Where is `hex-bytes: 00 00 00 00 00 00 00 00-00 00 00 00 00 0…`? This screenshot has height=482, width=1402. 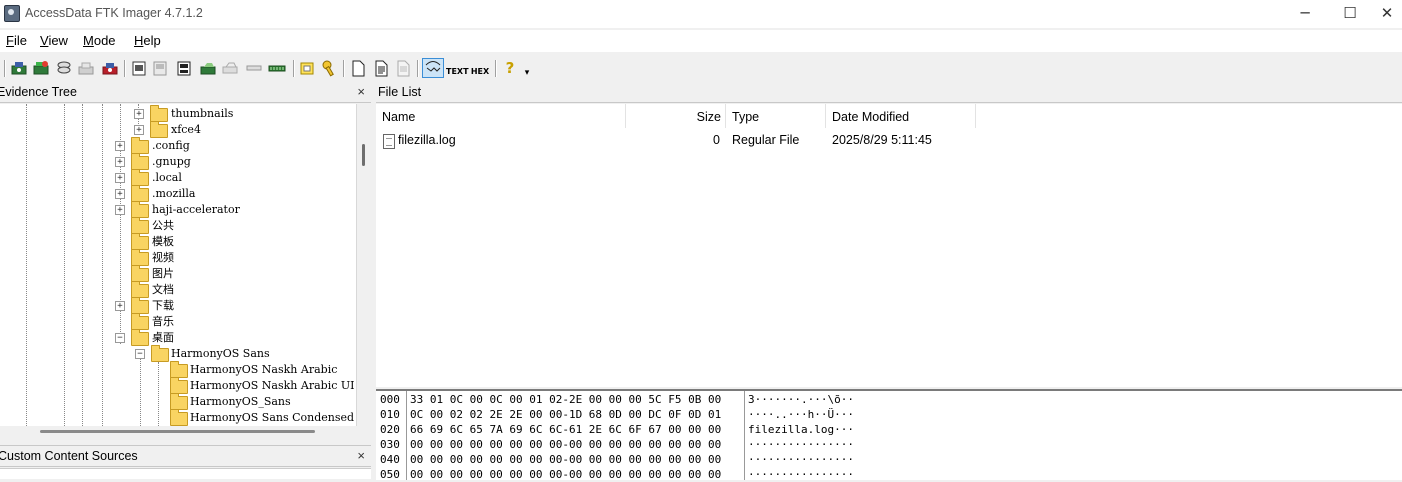
hex-bytes: 00 00 00 00 00 00 00 00-00 00 00 00 00 0… is located at coordinates (566, 459).